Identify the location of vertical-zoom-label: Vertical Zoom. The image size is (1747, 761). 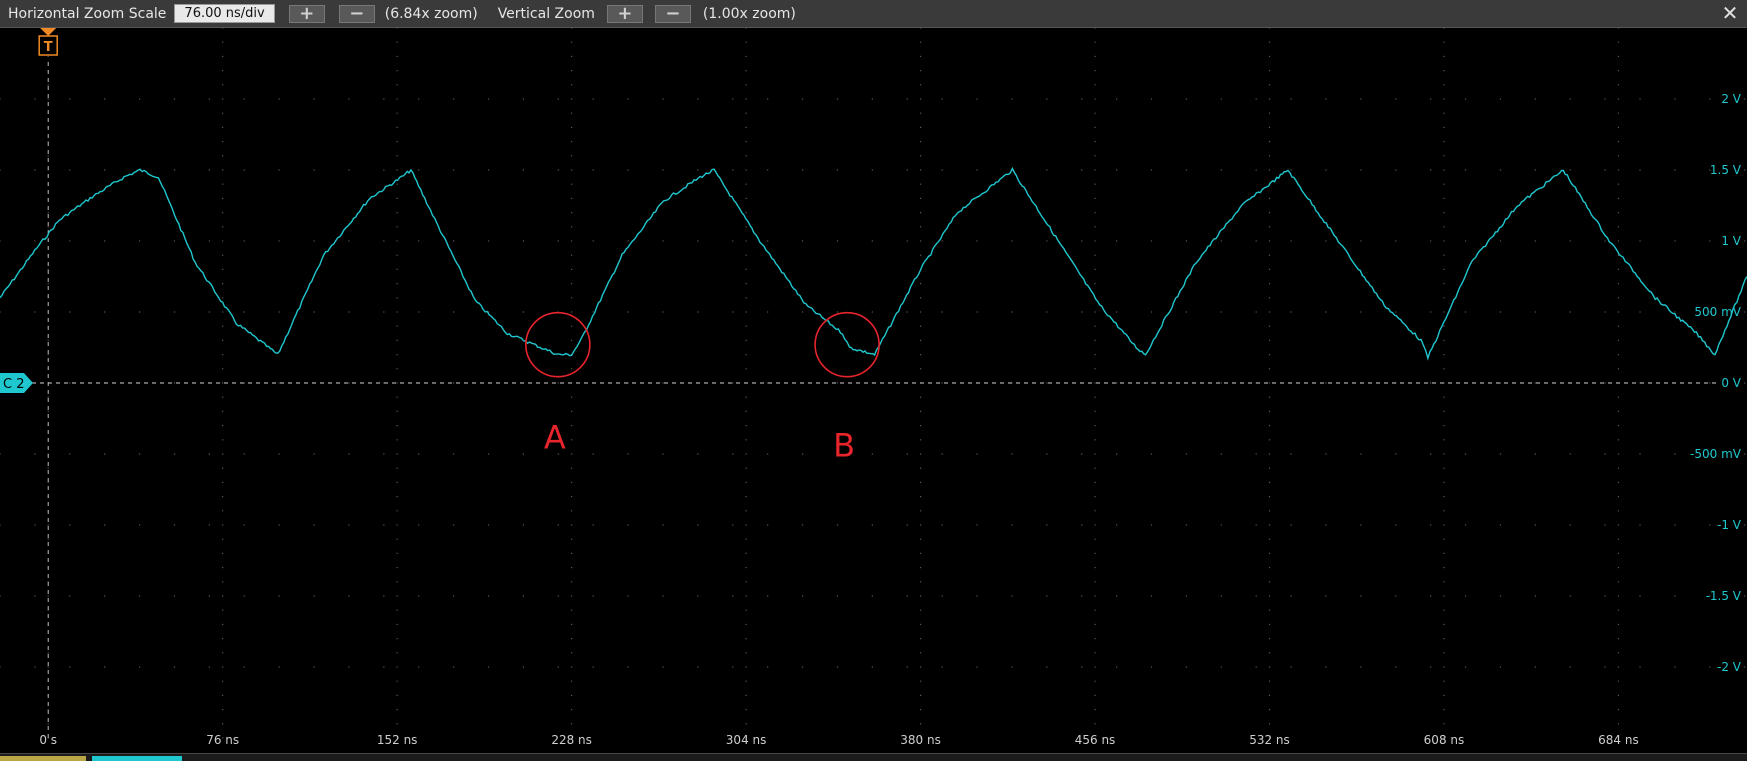
(546, 13).